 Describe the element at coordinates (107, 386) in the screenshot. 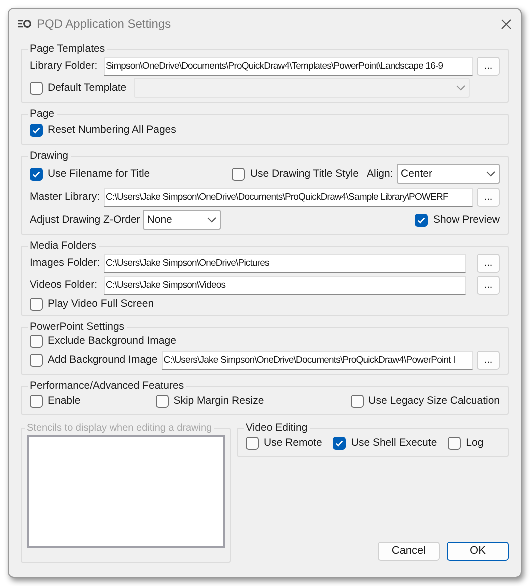

I see `group-title: Performance/Advanced Features` at that location.